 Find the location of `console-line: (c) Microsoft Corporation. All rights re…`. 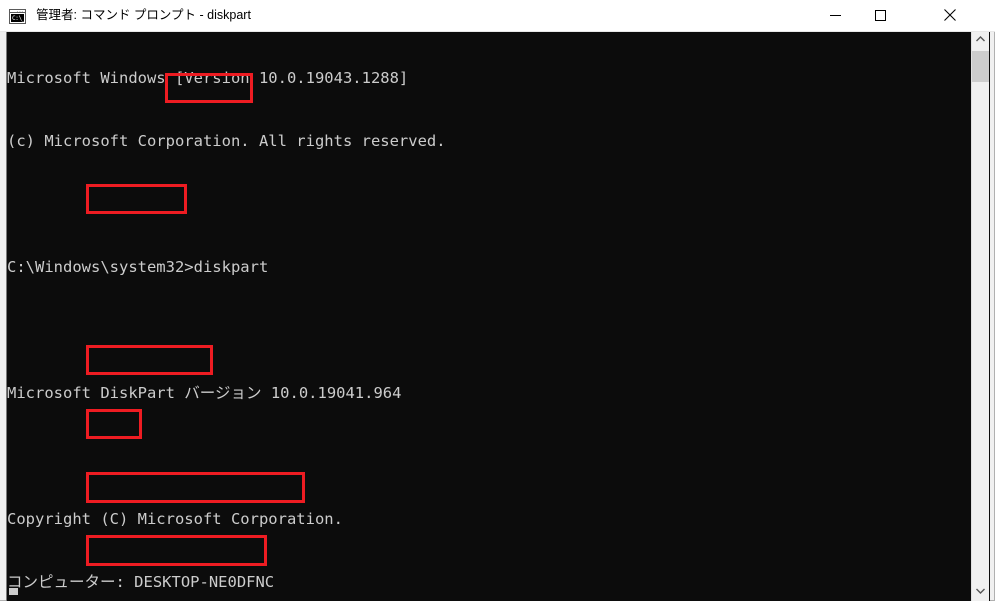

console-line: (c) Microsoft Corporation. All rights re… is located at coordinates (226, 141).